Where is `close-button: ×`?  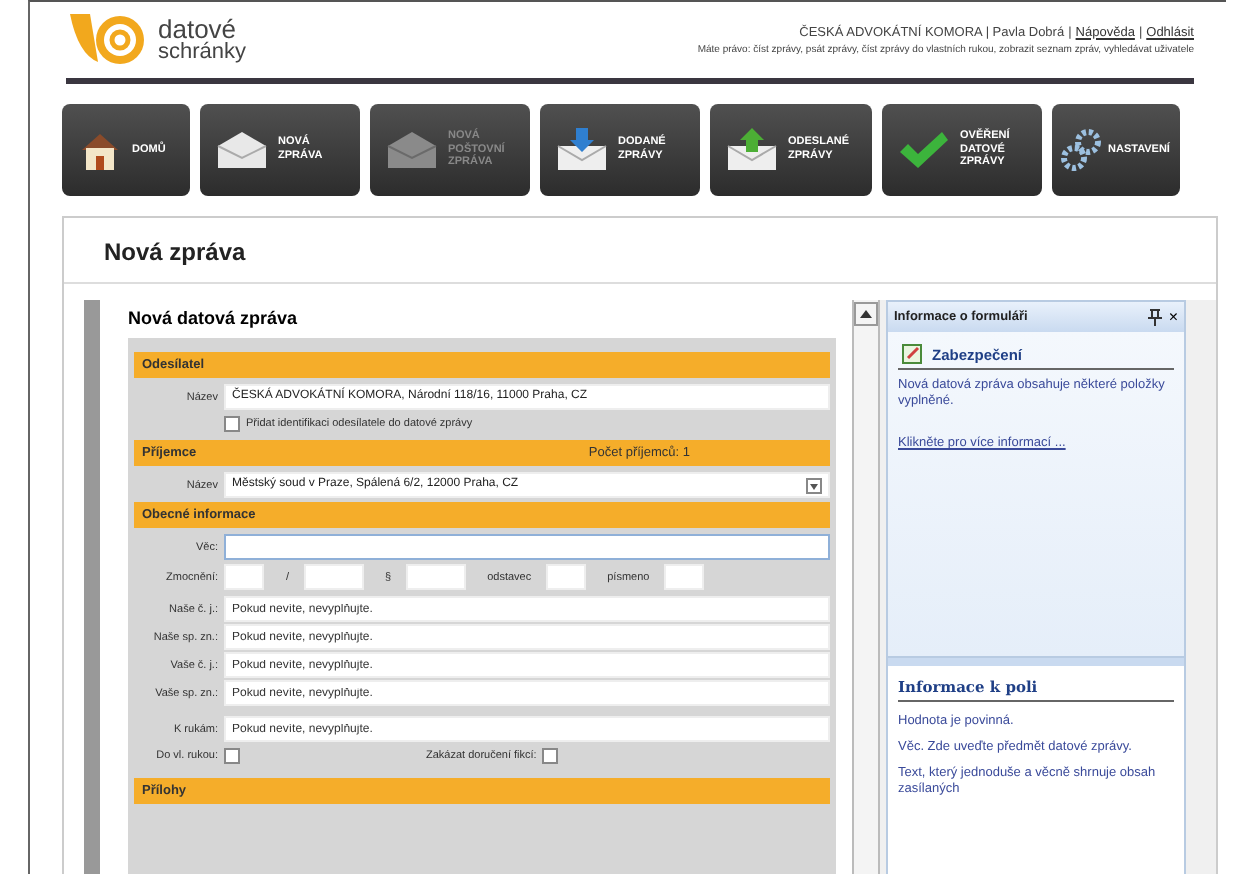
close-button: × is located at coordinates (1173, 317).